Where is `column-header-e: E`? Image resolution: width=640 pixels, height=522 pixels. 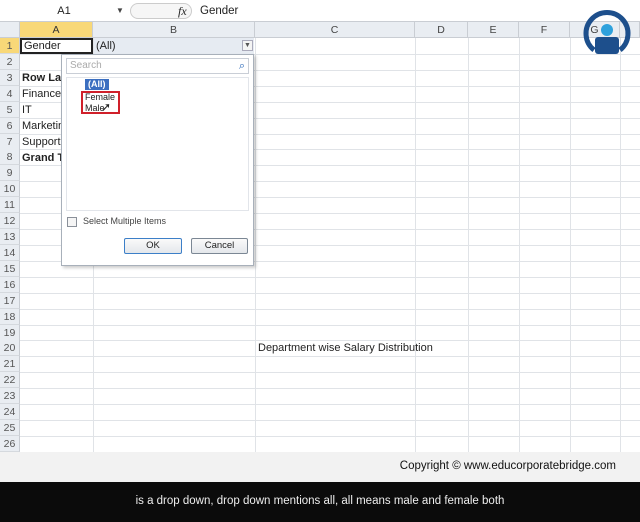
column-header-e: E is located at coordinates (493, 30).